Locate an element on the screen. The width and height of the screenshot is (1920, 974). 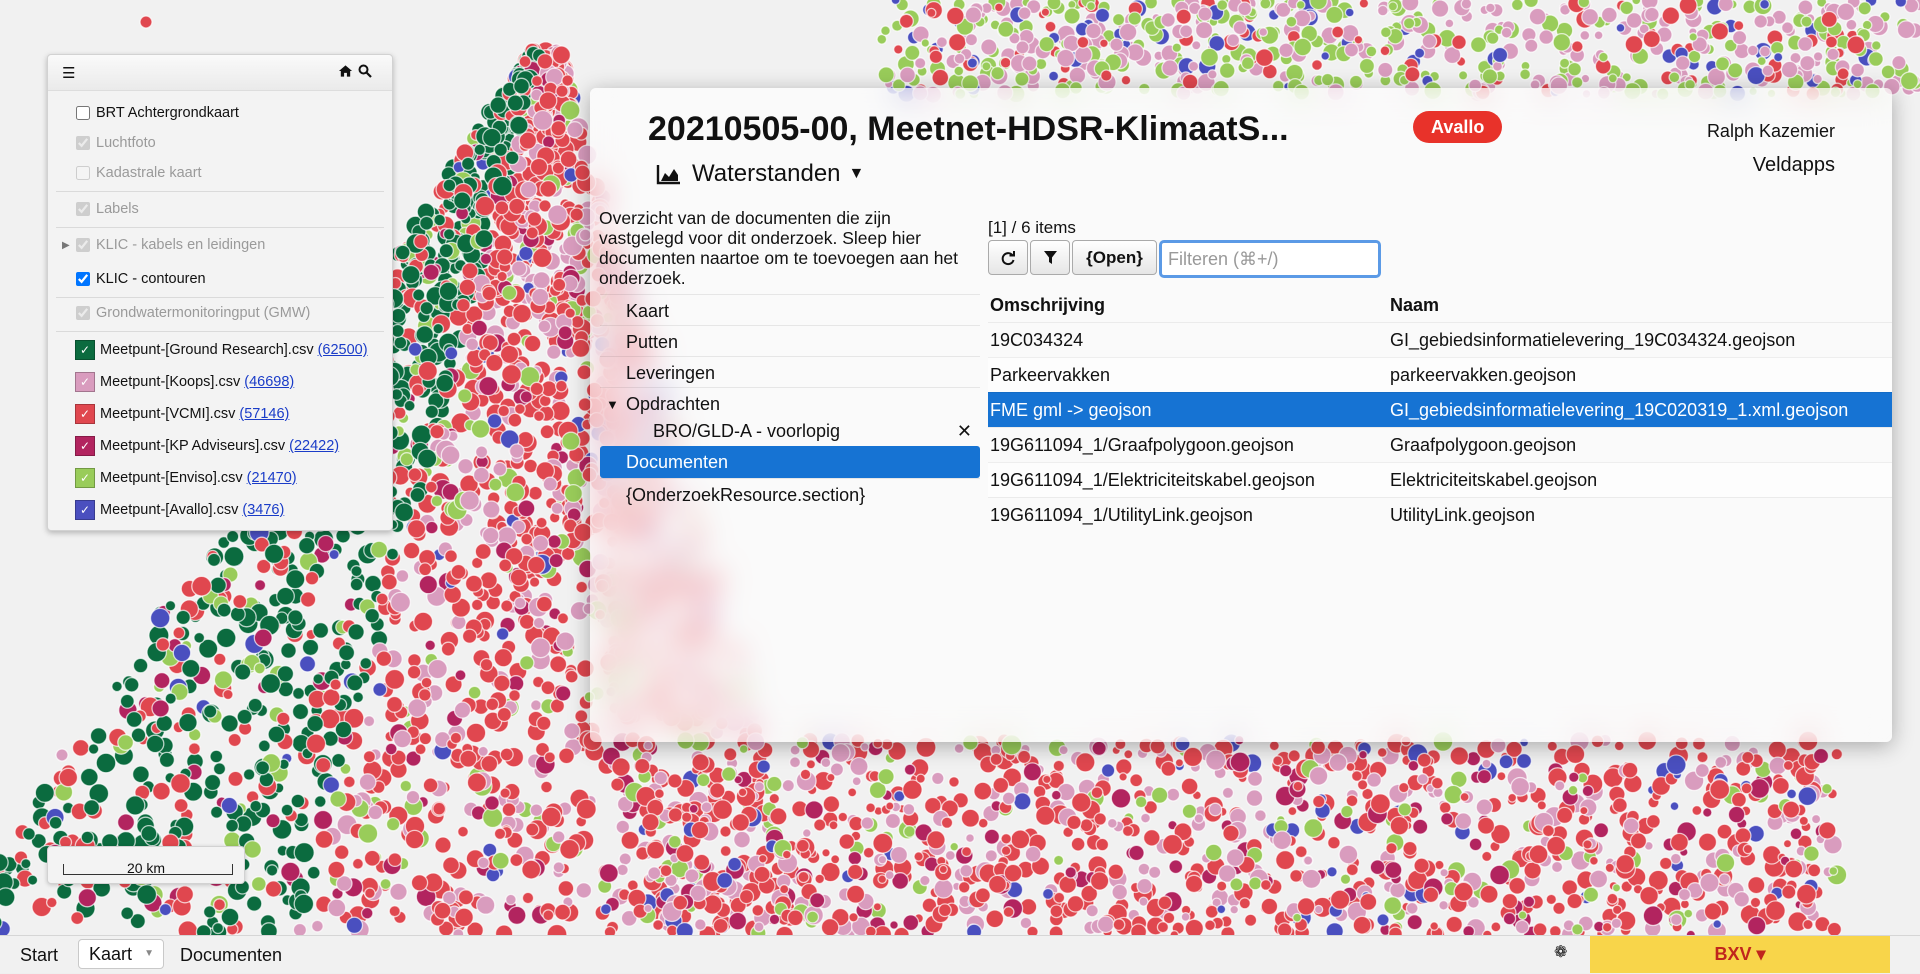
nav-item-section: {OnderzoekResource.section} is located at coordinates (790, 494).